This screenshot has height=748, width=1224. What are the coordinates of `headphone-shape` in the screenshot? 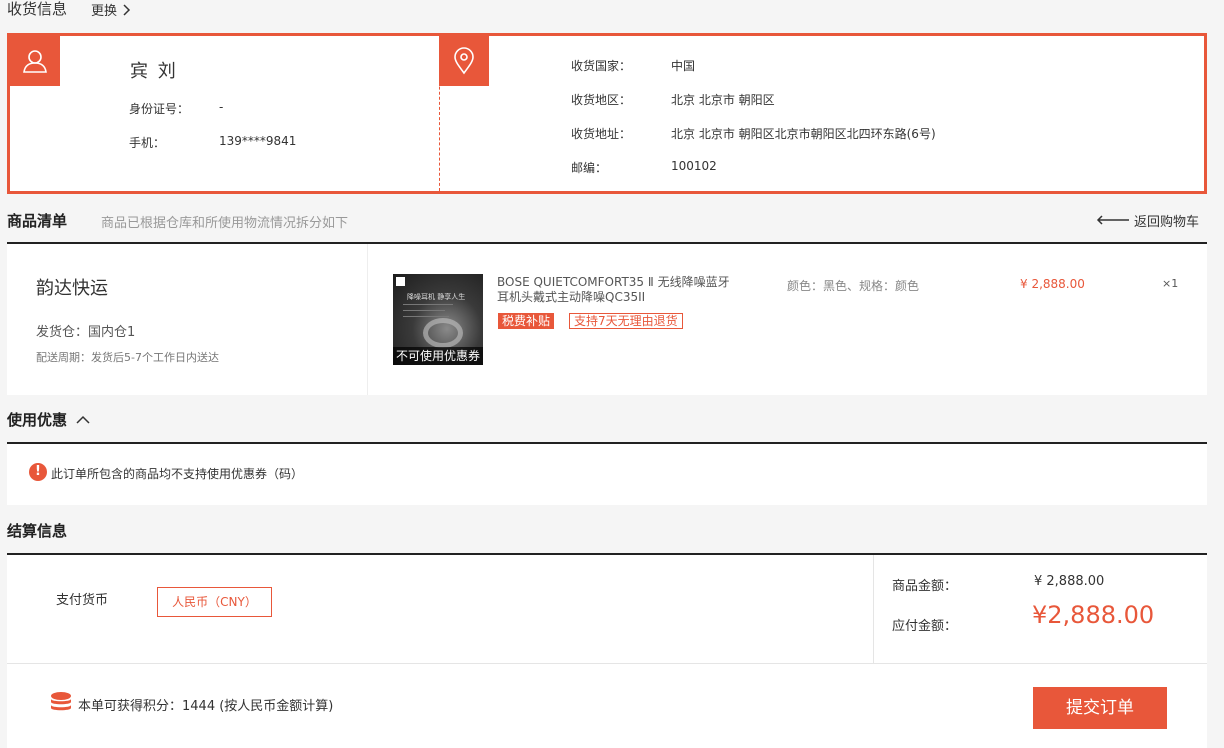 It's located at (443, 333).